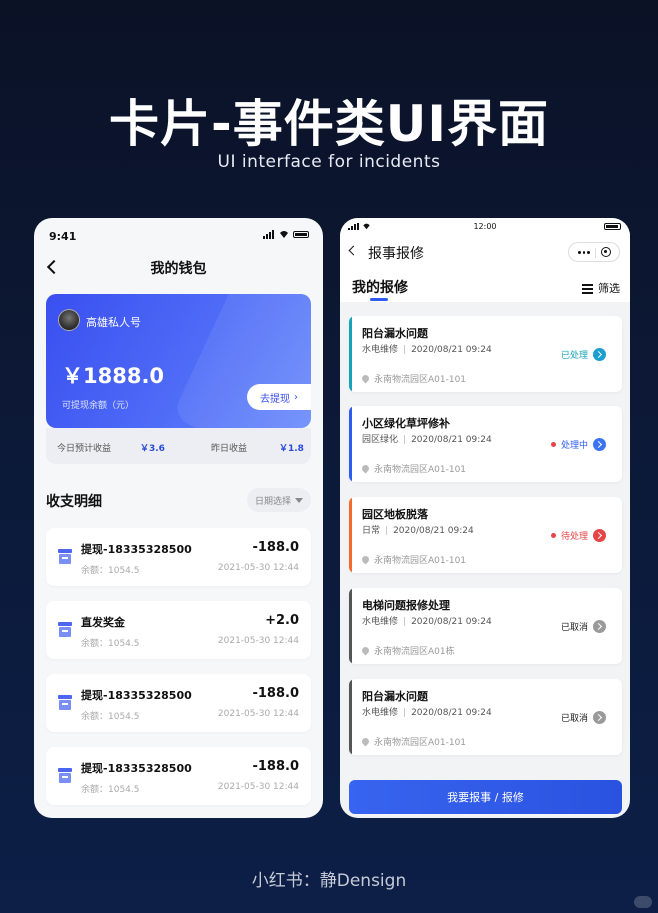  What do you see at coordinates (380, 440) in the screenshot?
I see `ticket-category: 园区绿化` at bounding box center [380, 440].